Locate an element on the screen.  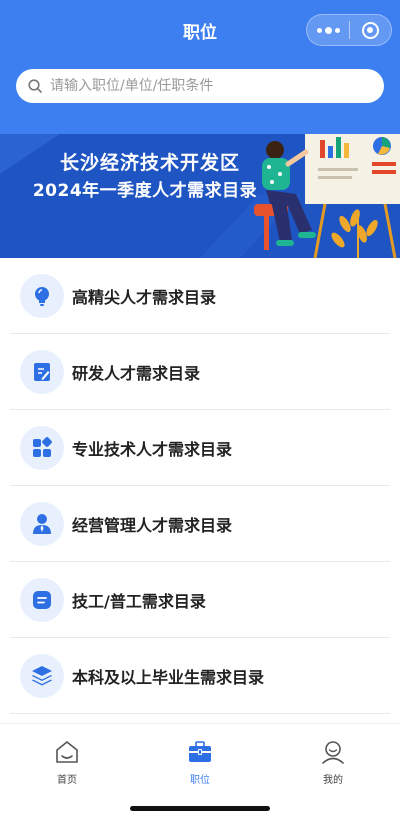
banner-title: 长沙经济技术开发区 is located at coordinates (149, 163).